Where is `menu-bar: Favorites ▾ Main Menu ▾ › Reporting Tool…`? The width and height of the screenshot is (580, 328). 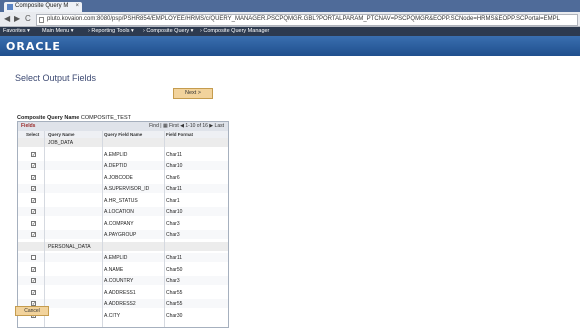 menu-bar: Favorites ▾ Main Menu ▾ › Reporting Tool… is located at coordinates (290, 31).